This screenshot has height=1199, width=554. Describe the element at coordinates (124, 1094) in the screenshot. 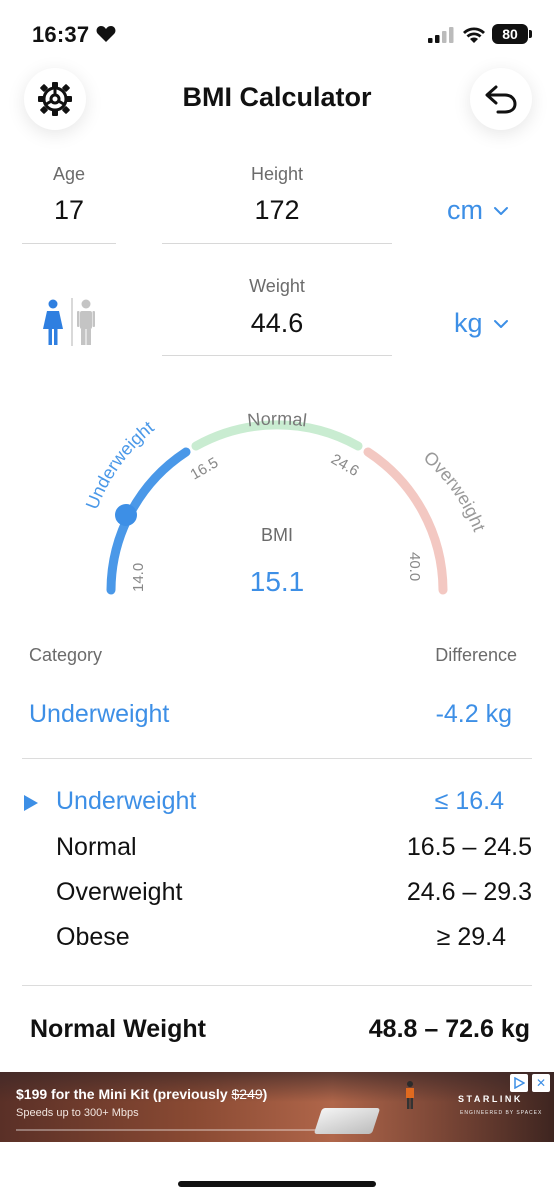

I see `ad-headline-prefix: $199 for the Mini Kit (previously` at that location.